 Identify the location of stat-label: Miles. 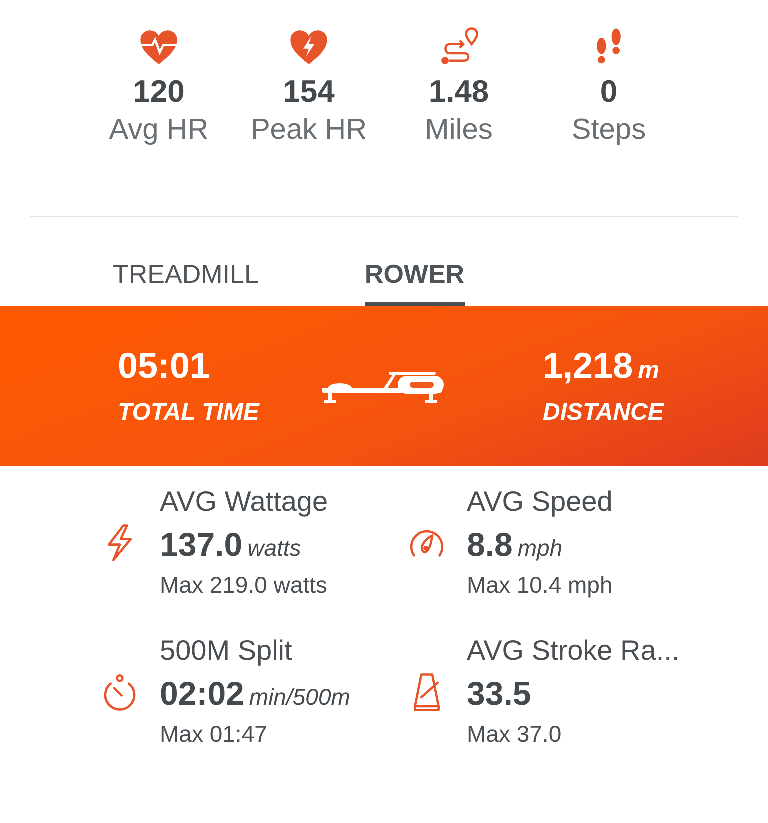
(459, 130).